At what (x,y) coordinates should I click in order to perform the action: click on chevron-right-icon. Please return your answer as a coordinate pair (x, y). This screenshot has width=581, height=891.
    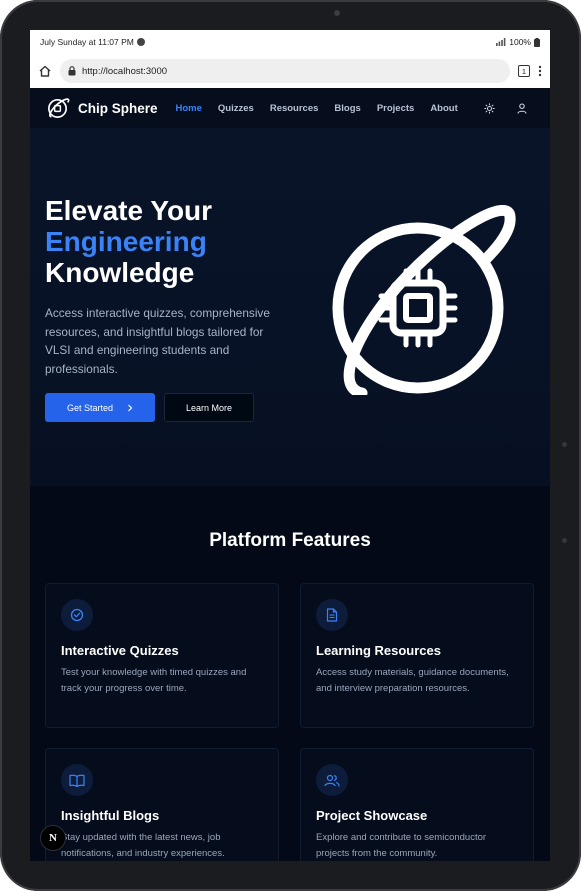
    Looking at the image, I should click on (130, 407).